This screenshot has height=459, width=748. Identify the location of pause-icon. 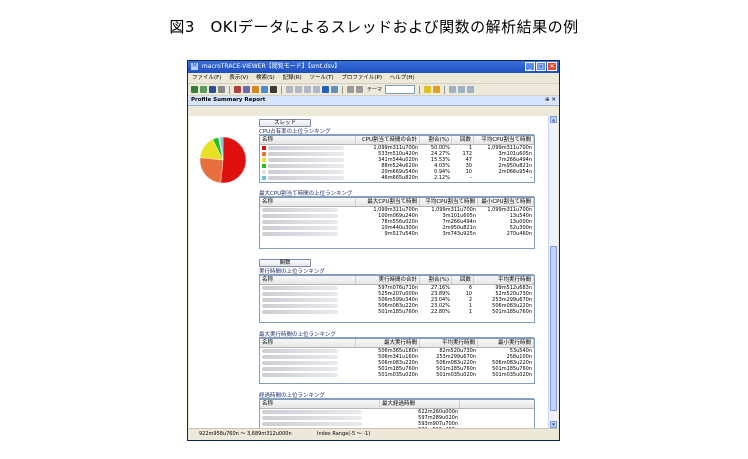
(428, 89).